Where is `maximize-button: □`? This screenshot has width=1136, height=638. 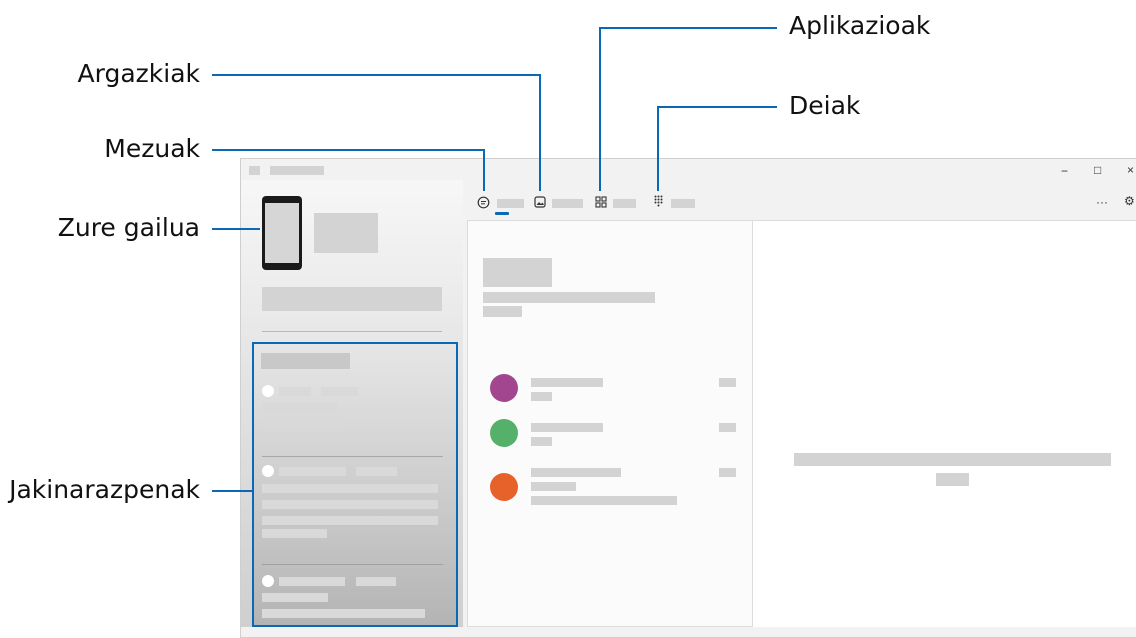 maximize-button: □ is located at coordinates (1097, 170).